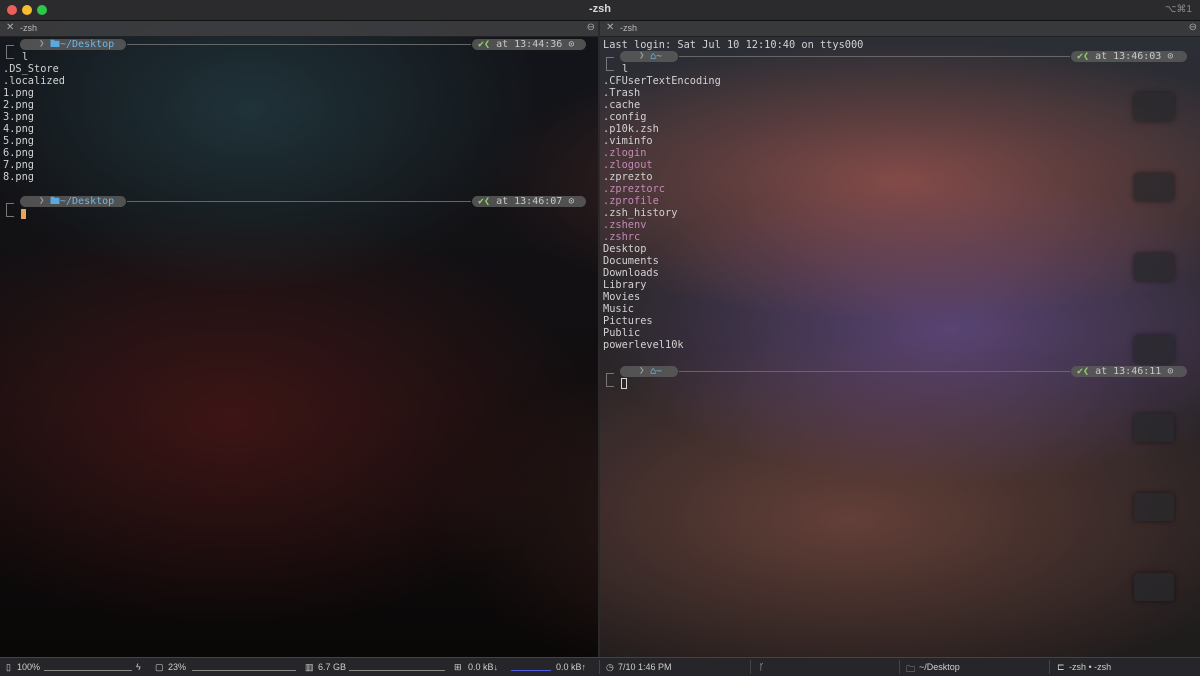 This screenshot has height=676, width=1200. Describe the element at coordinates (1129, 371) in the screenshot. I see `prompt-status: ✔❮ at 13:46:11 ⊙` at that location.